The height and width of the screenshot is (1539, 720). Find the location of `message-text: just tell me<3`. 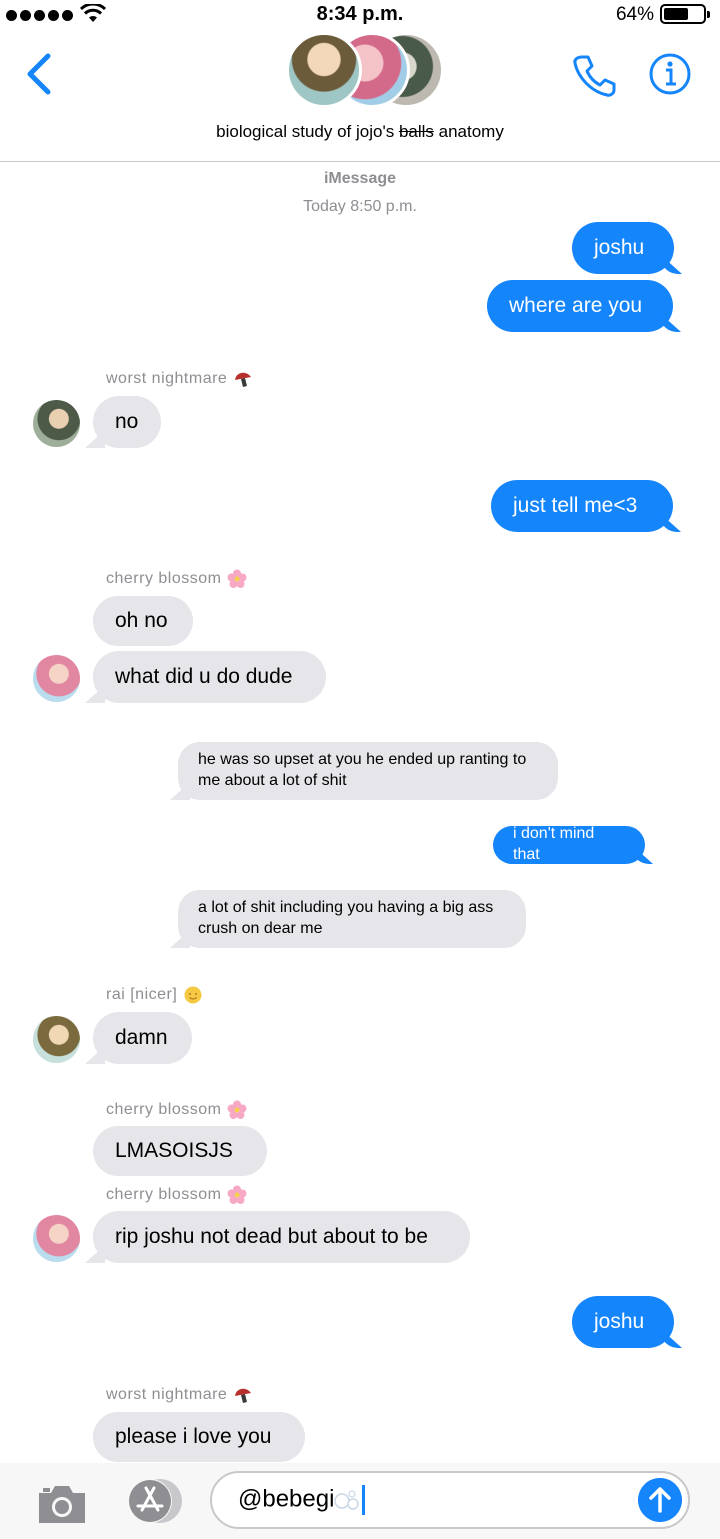

message-text: just tell me<3 is located at coordinates (575, 505).